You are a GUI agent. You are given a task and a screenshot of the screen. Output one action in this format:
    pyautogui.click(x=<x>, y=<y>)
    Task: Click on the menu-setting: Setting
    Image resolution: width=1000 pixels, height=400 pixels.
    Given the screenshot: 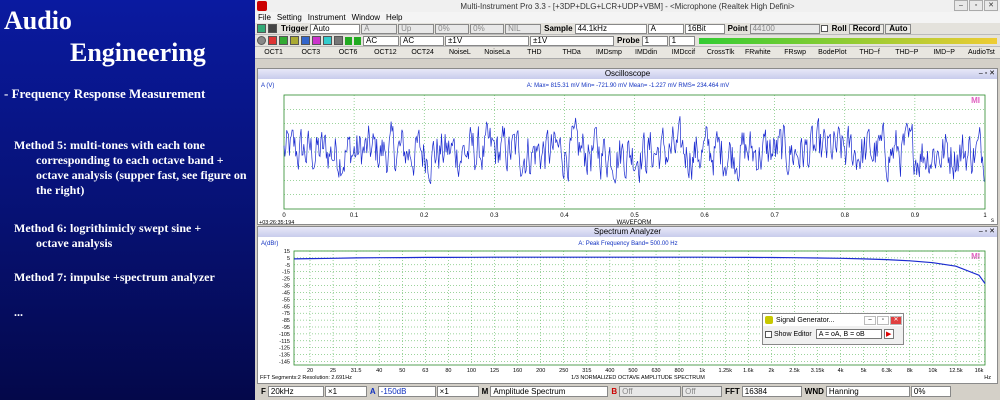 What is the action you would take?
    pyautogui.click(x=289, y=17)
    